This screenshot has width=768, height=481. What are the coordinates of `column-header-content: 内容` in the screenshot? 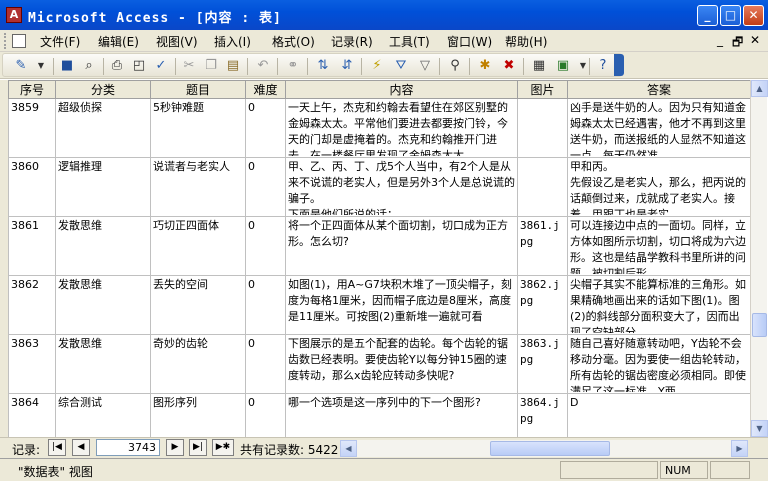 It's located at (401, 89).